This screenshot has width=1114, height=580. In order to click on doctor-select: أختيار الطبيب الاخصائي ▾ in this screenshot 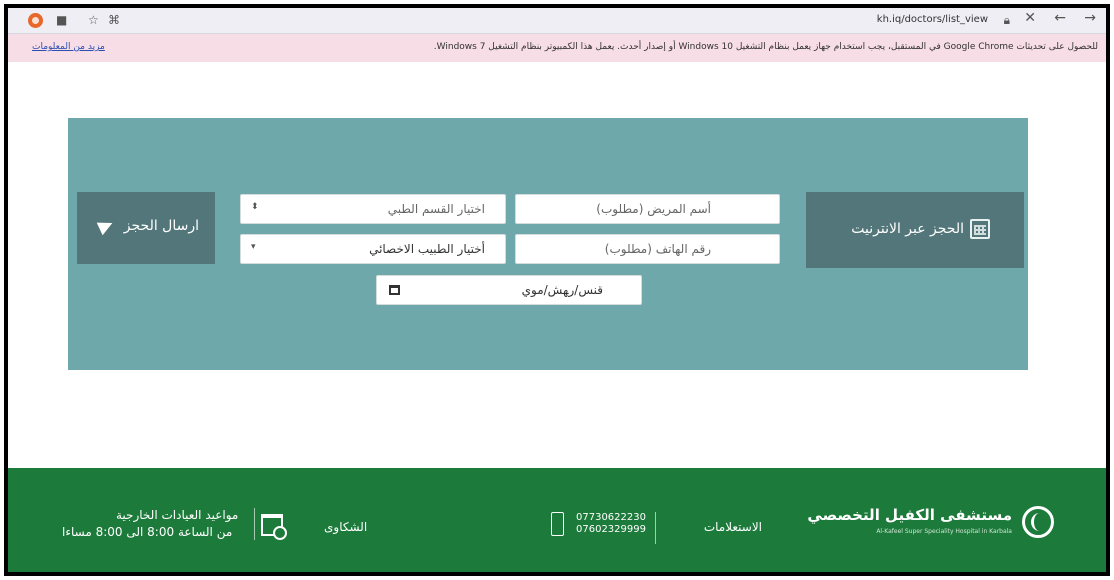, I will do `click(373, 249)`.